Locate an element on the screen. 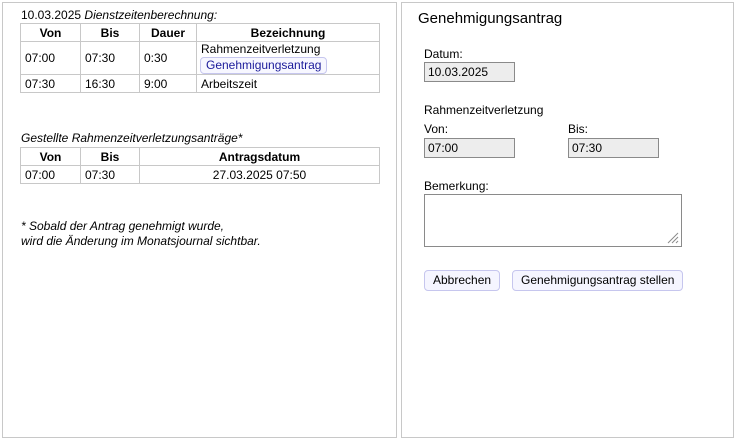 The height and width of the screenshot is (442, 736). bis-label: Bis: is located at coordinates (578, 129).